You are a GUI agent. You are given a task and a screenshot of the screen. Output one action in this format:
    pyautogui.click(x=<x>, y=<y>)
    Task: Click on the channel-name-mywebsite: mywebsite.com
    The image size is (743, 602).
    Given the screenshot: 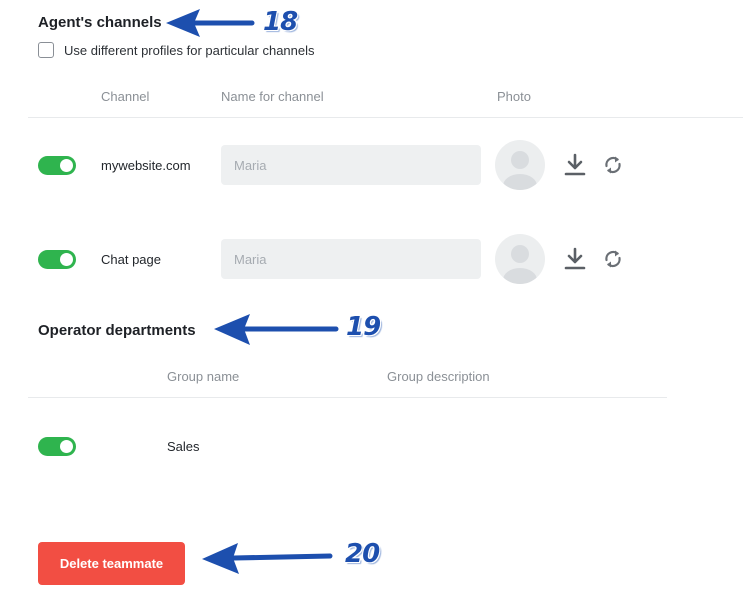 What is the action you would take?
    pyautogui.click(x=146, y=165)
    